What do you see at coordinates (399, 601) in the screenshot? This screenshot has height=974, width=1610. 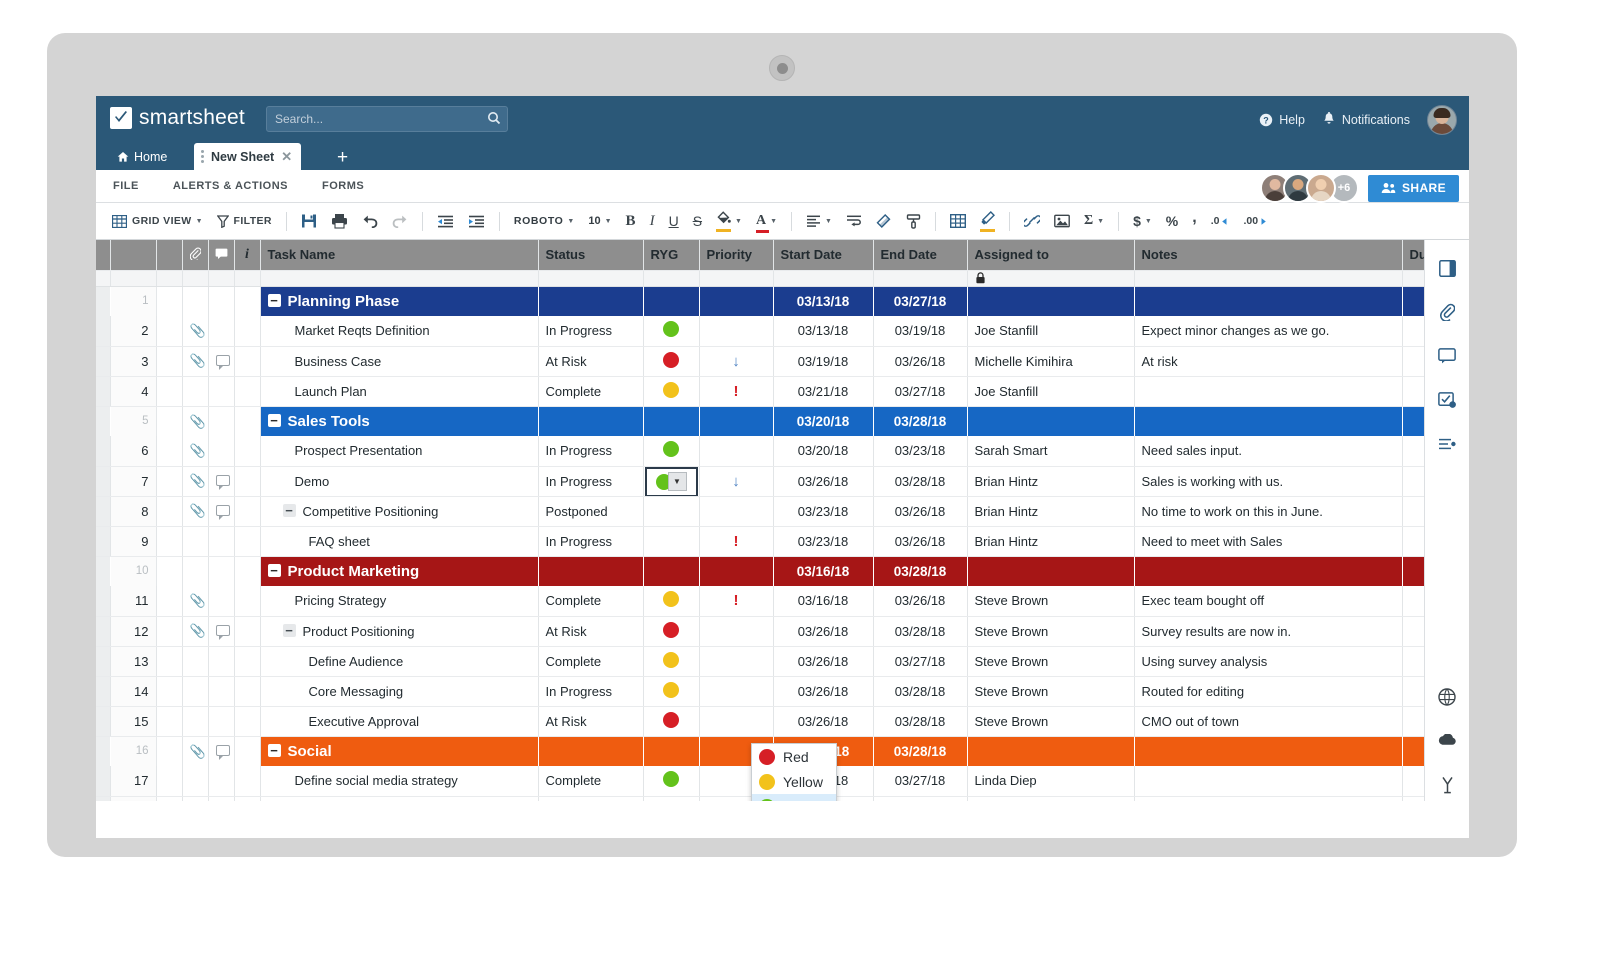 I see `cell-task-name: Pricing Strategy` at bounding box center [399, 601].